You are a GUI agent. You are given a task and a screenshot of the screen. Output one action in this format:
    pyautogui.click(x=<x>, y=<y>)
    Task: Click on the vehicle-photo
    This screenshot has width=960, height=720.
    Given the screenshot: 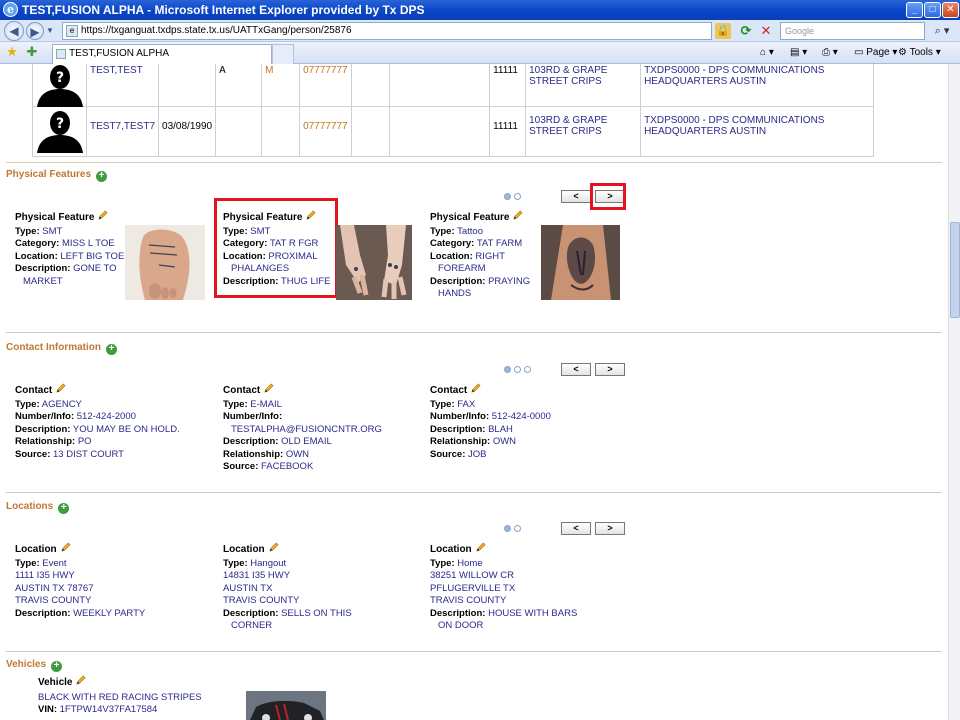 What is the action you would take?
    pyautogui.click(x=286, y=705)
    